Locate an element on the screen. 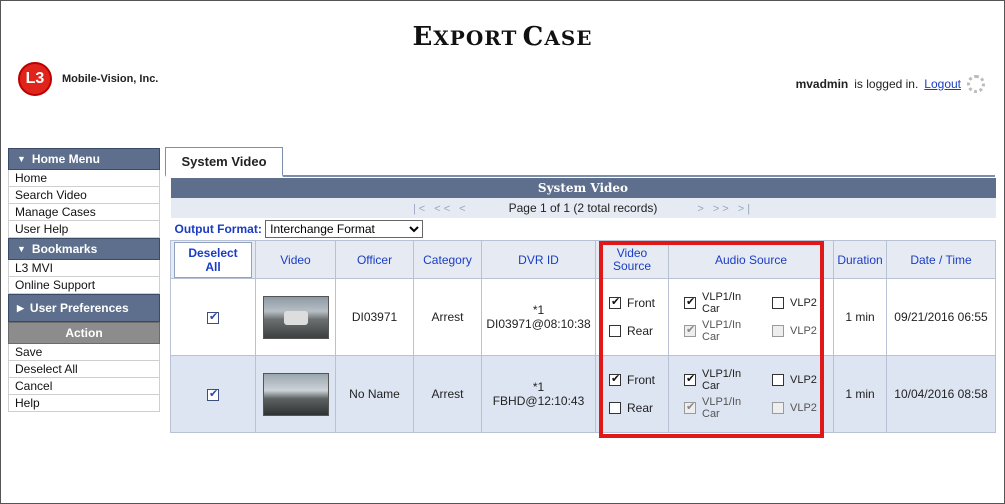  triangle-right-icon: ▶ is located at coordinates (20, 307).